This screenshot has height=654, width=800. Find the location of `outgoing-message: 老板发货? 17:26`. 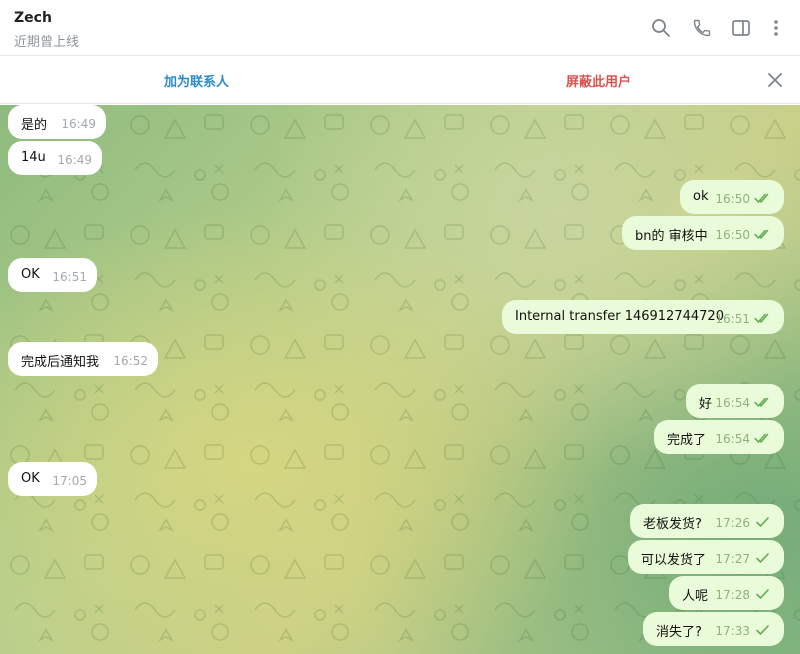

outgoing-message: 老板发货? 17:26 is located at coordinates (707, 521).